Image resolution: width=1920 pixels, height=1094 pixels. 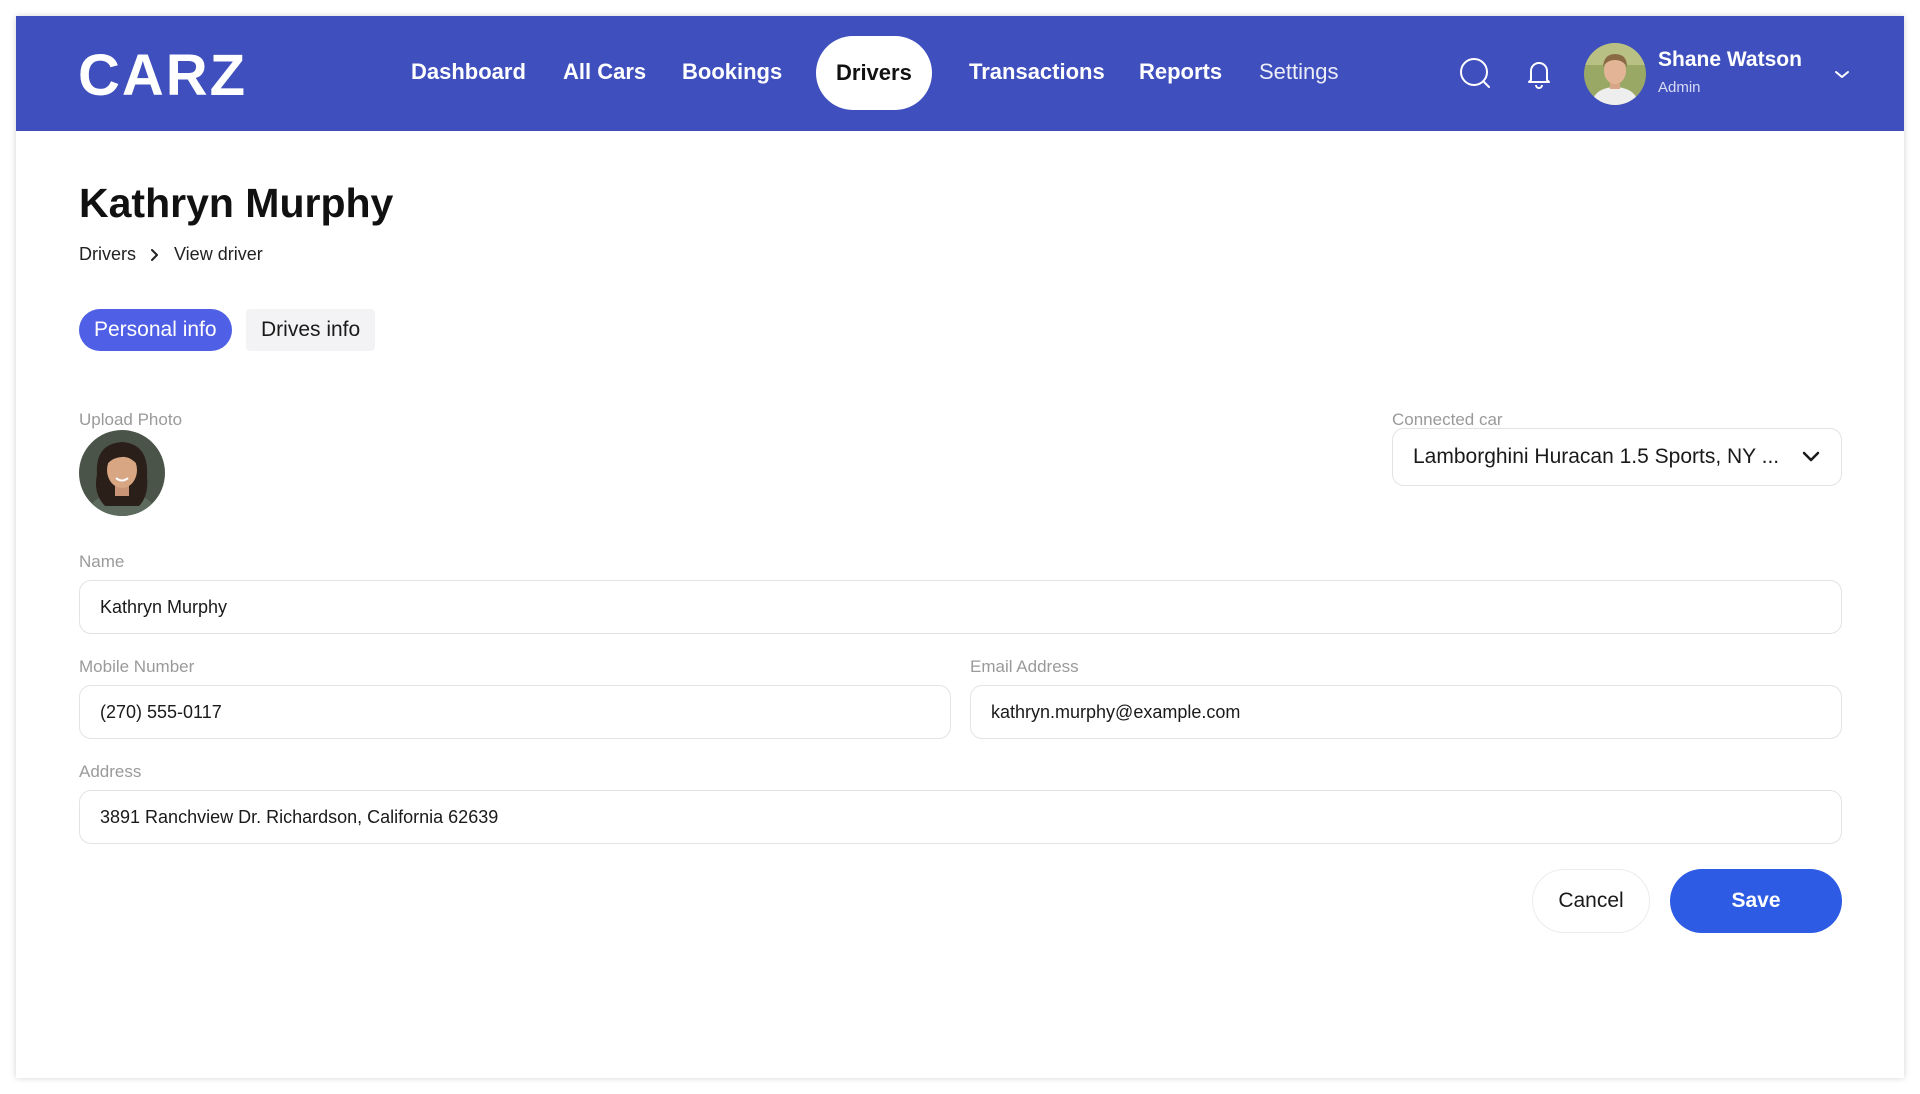 What do you see at coordinates (1679, 87) in the screenshot?
I see `user-role: Admin` at bounding box center [1679, 87].